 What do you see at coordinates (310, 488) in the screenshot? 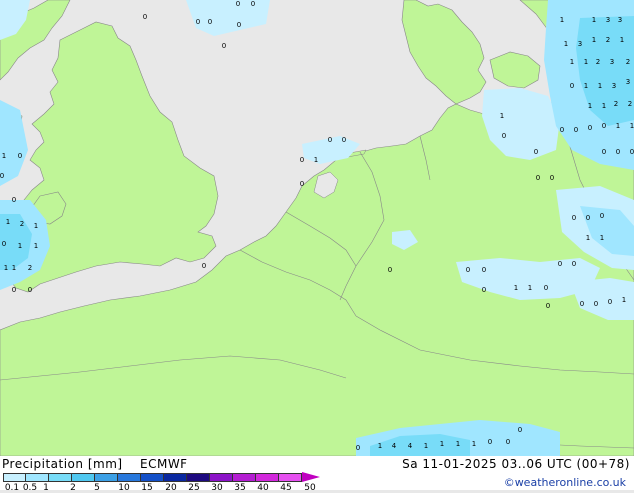
I see `legend-scale-label: 50` at bounding box center [310, 488].